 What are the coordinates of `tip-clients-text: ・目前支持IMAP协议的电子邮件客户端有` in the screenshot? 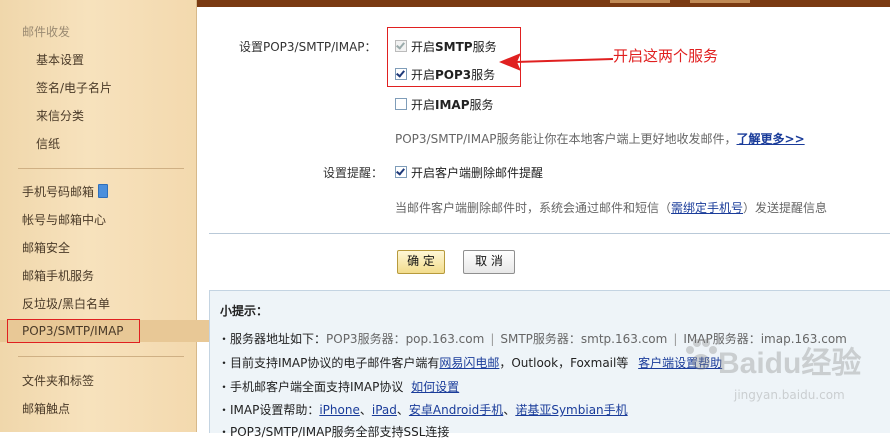 It's located at (329, 363).